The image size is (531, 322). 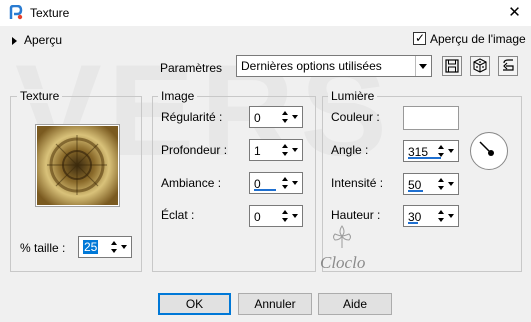 What do you see at coordinates (178, 96) in the screenshot?
I see `image-group-title: Image` at bounding box center [178, 96].